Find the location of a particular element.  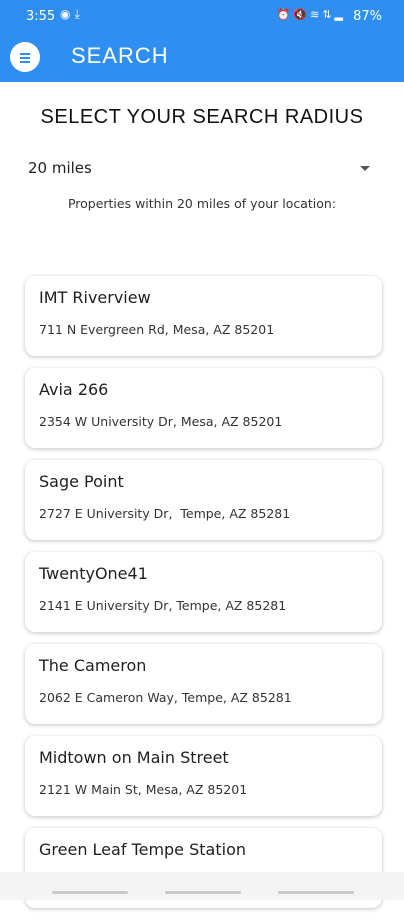

system-nav-bar is located at coordinates (202, 886).